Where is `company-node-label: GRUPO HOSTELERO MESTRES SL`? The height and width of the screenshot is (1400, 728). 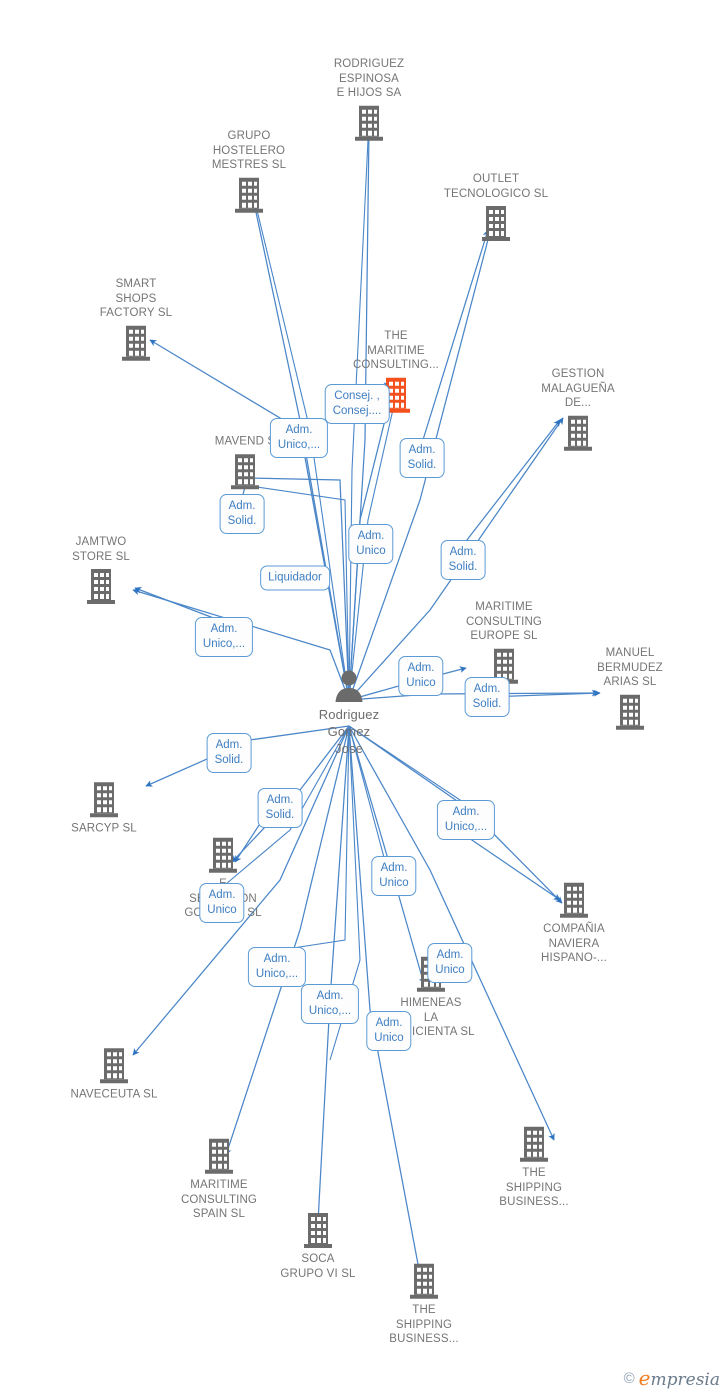
company-node-label: GRUPO HOSTELERO MESTRES SL is located at coordinates (249, 150).